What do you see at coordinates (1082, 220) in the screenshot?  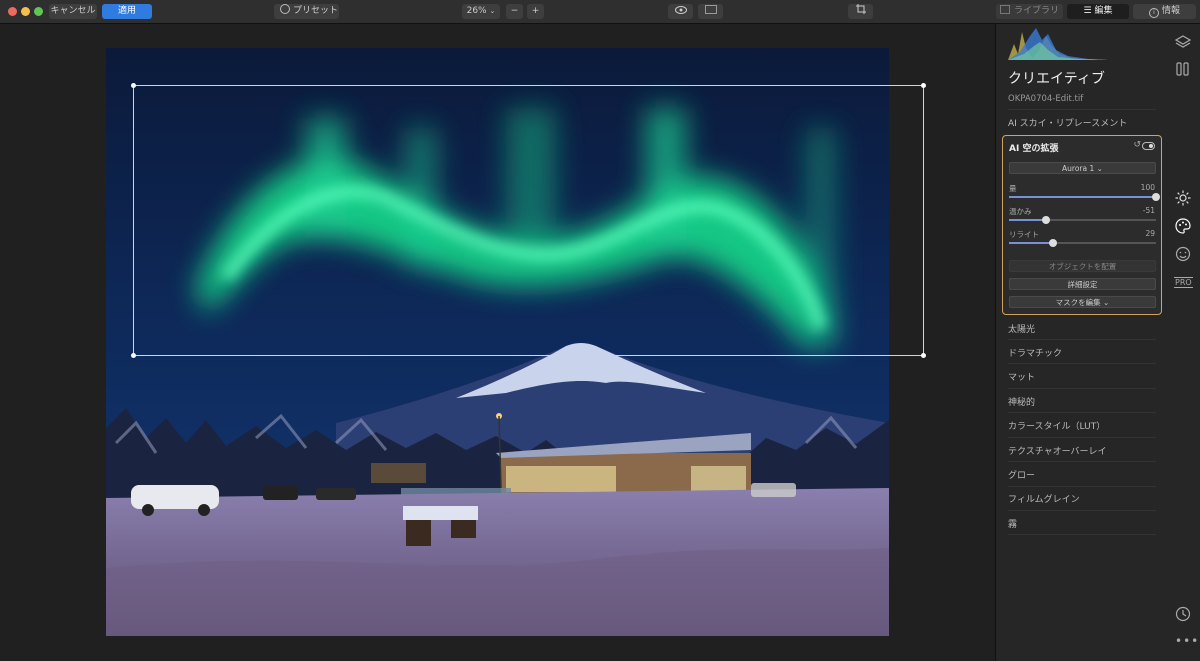 I see `warmth-slider` at bounding box center [1082, 220].